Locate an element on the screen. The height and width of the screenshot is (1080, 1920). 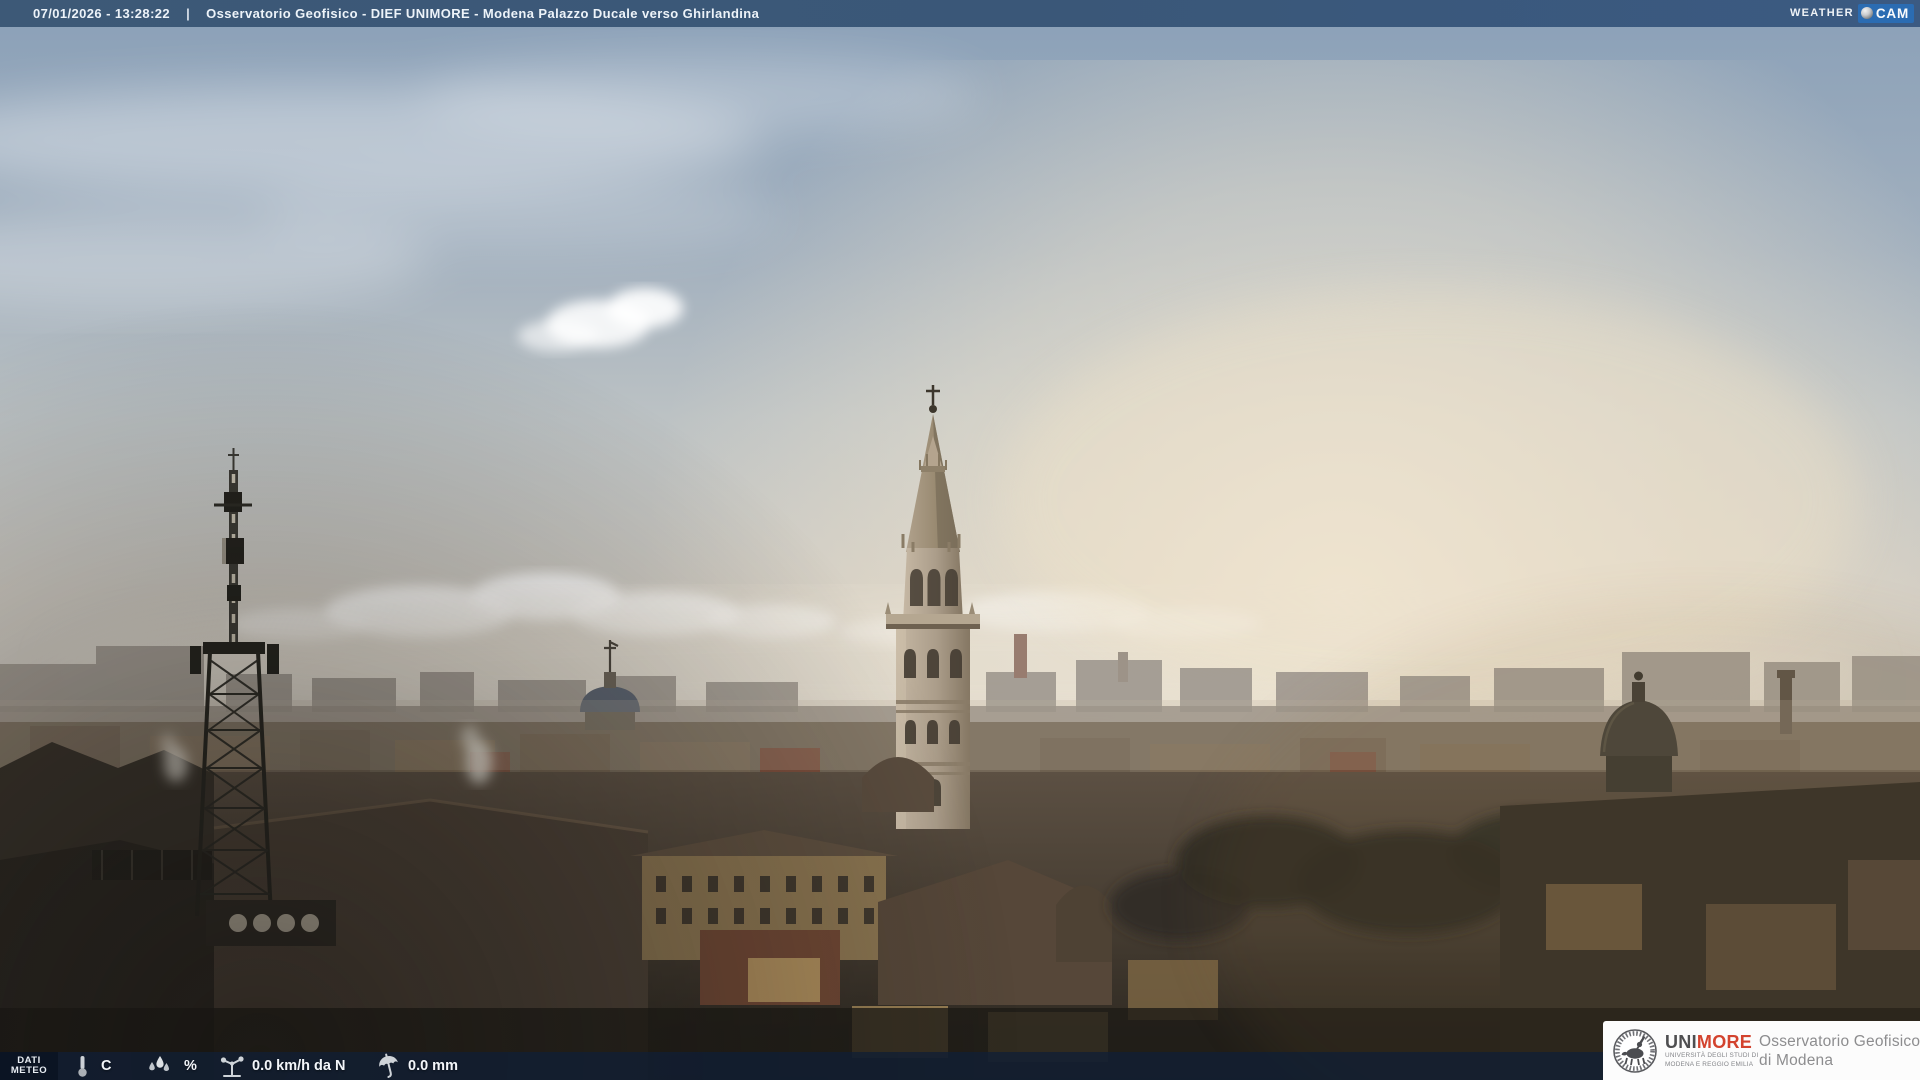
humidity-metric: % is located at coordinates (171, 1066).